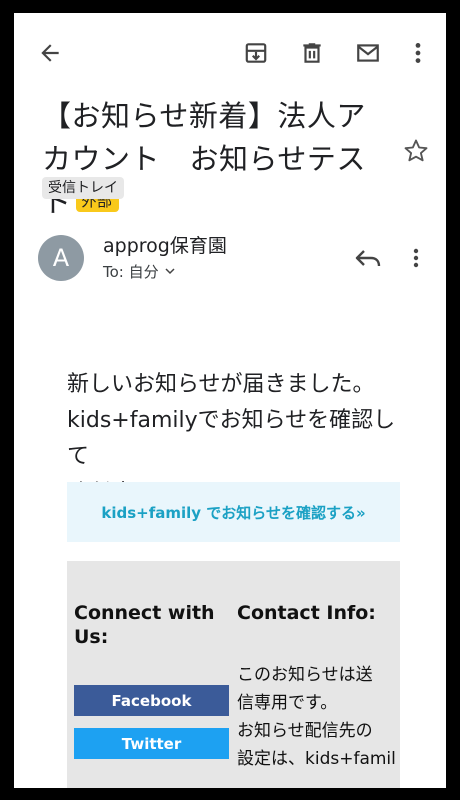  I want to click on contact-title: Contact Info:, so click(306, 613).